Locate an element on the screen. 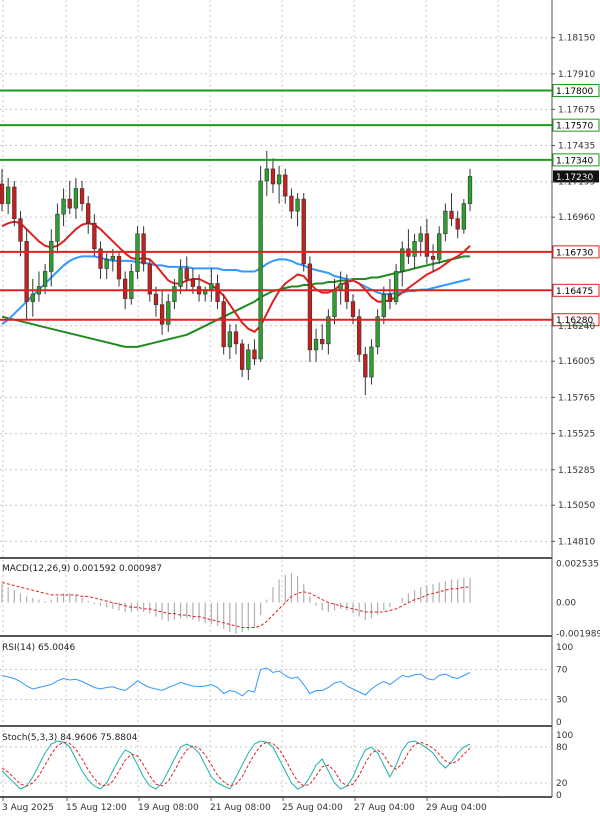  rsi-tick-label: 70 is located at coordinates (562, 671).